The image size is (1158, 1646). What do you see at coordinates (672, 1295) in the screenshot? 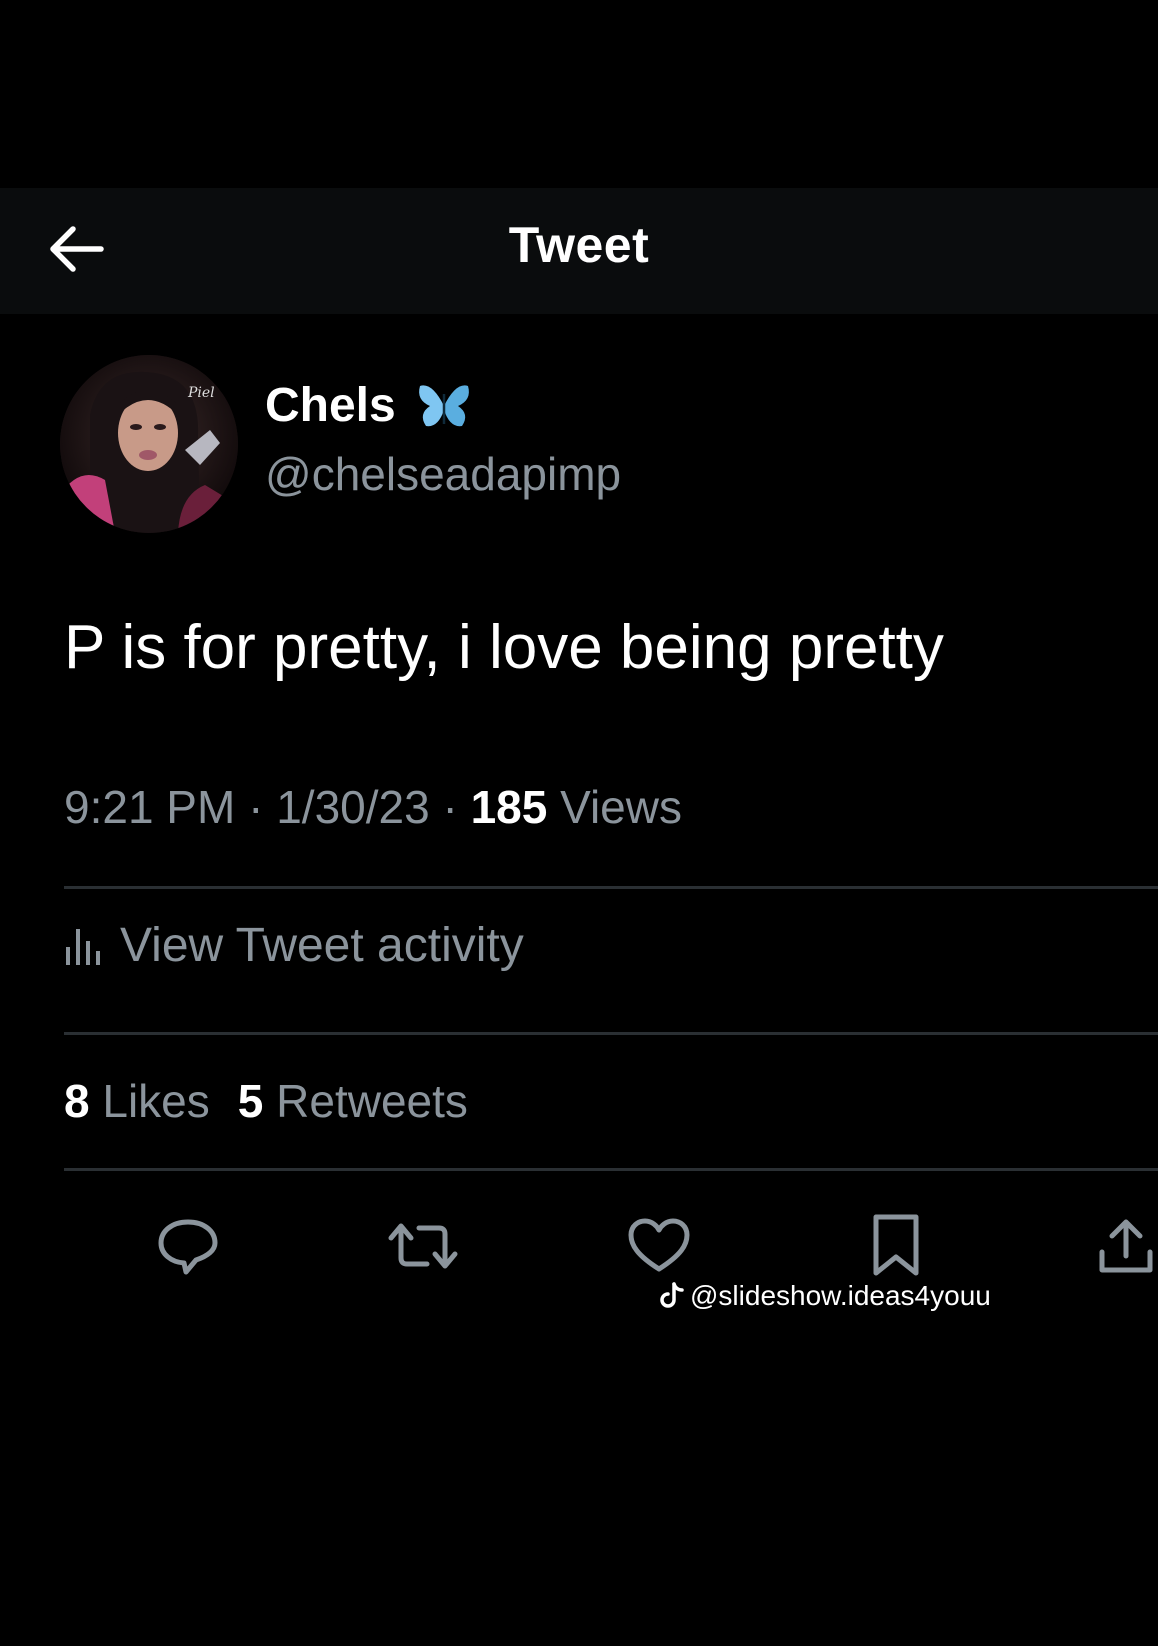
I see `tiktok-note-icon` at bounding box center [672, 1295].